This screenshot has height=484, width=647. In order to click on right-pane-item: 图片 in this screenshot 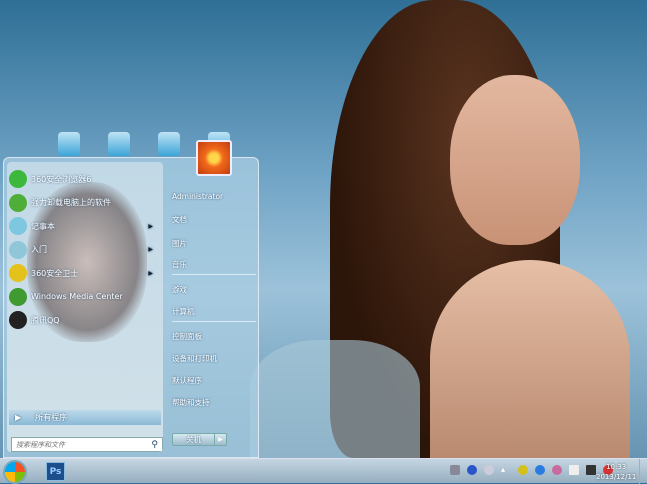, I will do `click(179, 243)`.